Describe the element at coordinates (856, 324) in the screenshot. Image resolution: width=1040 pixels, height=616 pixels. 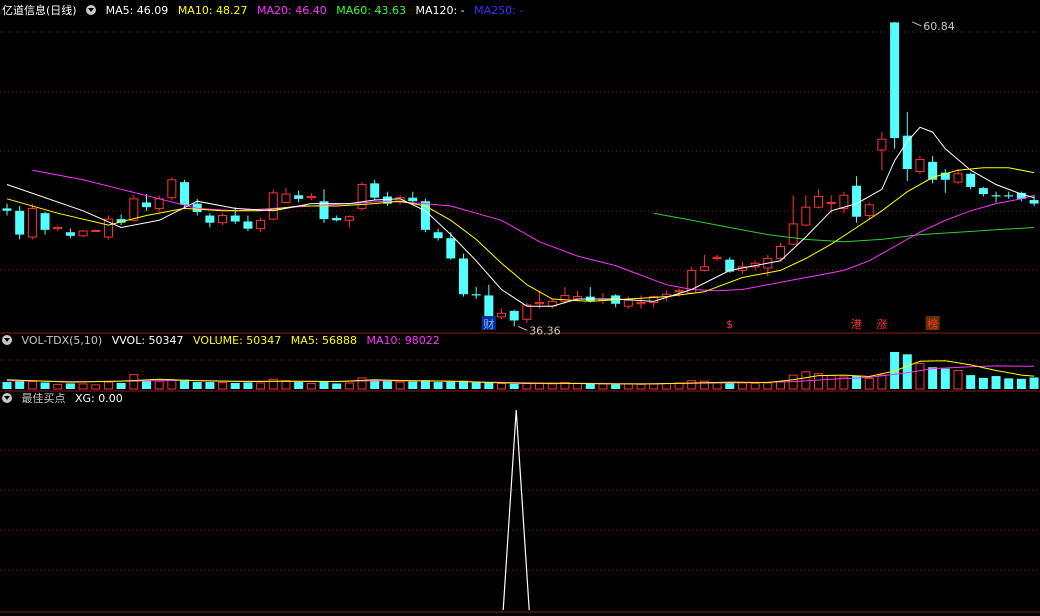
I see `event-marker: 港` at that location.